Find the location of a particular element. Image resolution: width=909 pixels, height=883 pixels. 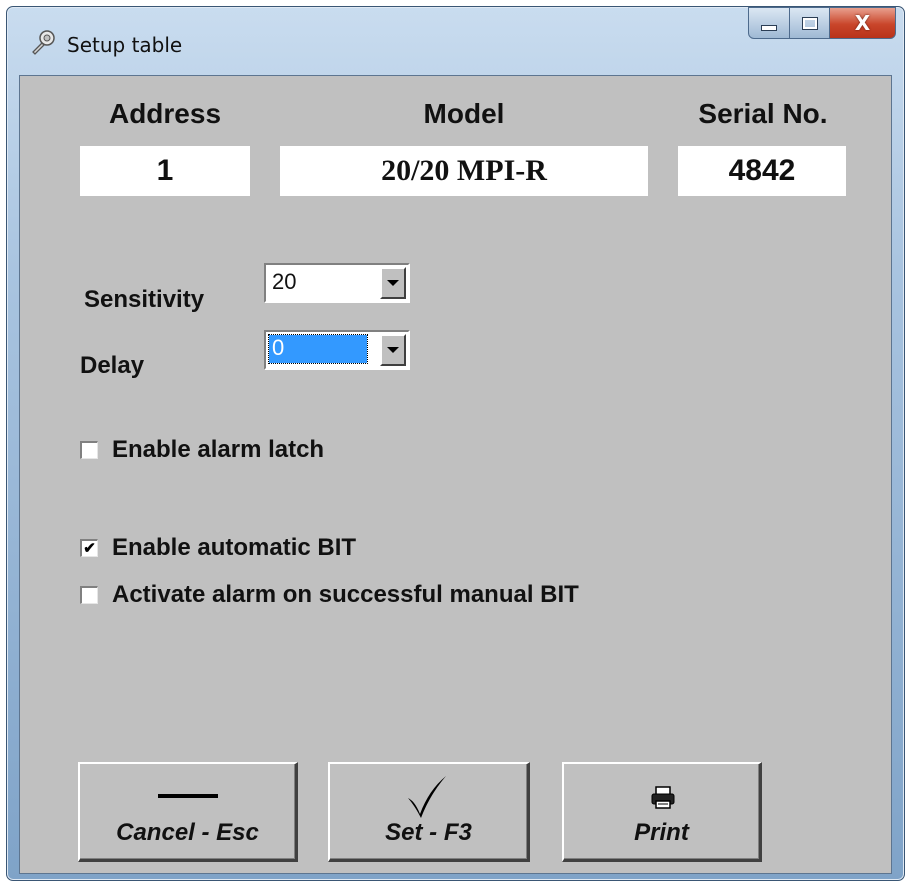

sensitivity-dropdown: 20 is located at coordinates (337, 283).